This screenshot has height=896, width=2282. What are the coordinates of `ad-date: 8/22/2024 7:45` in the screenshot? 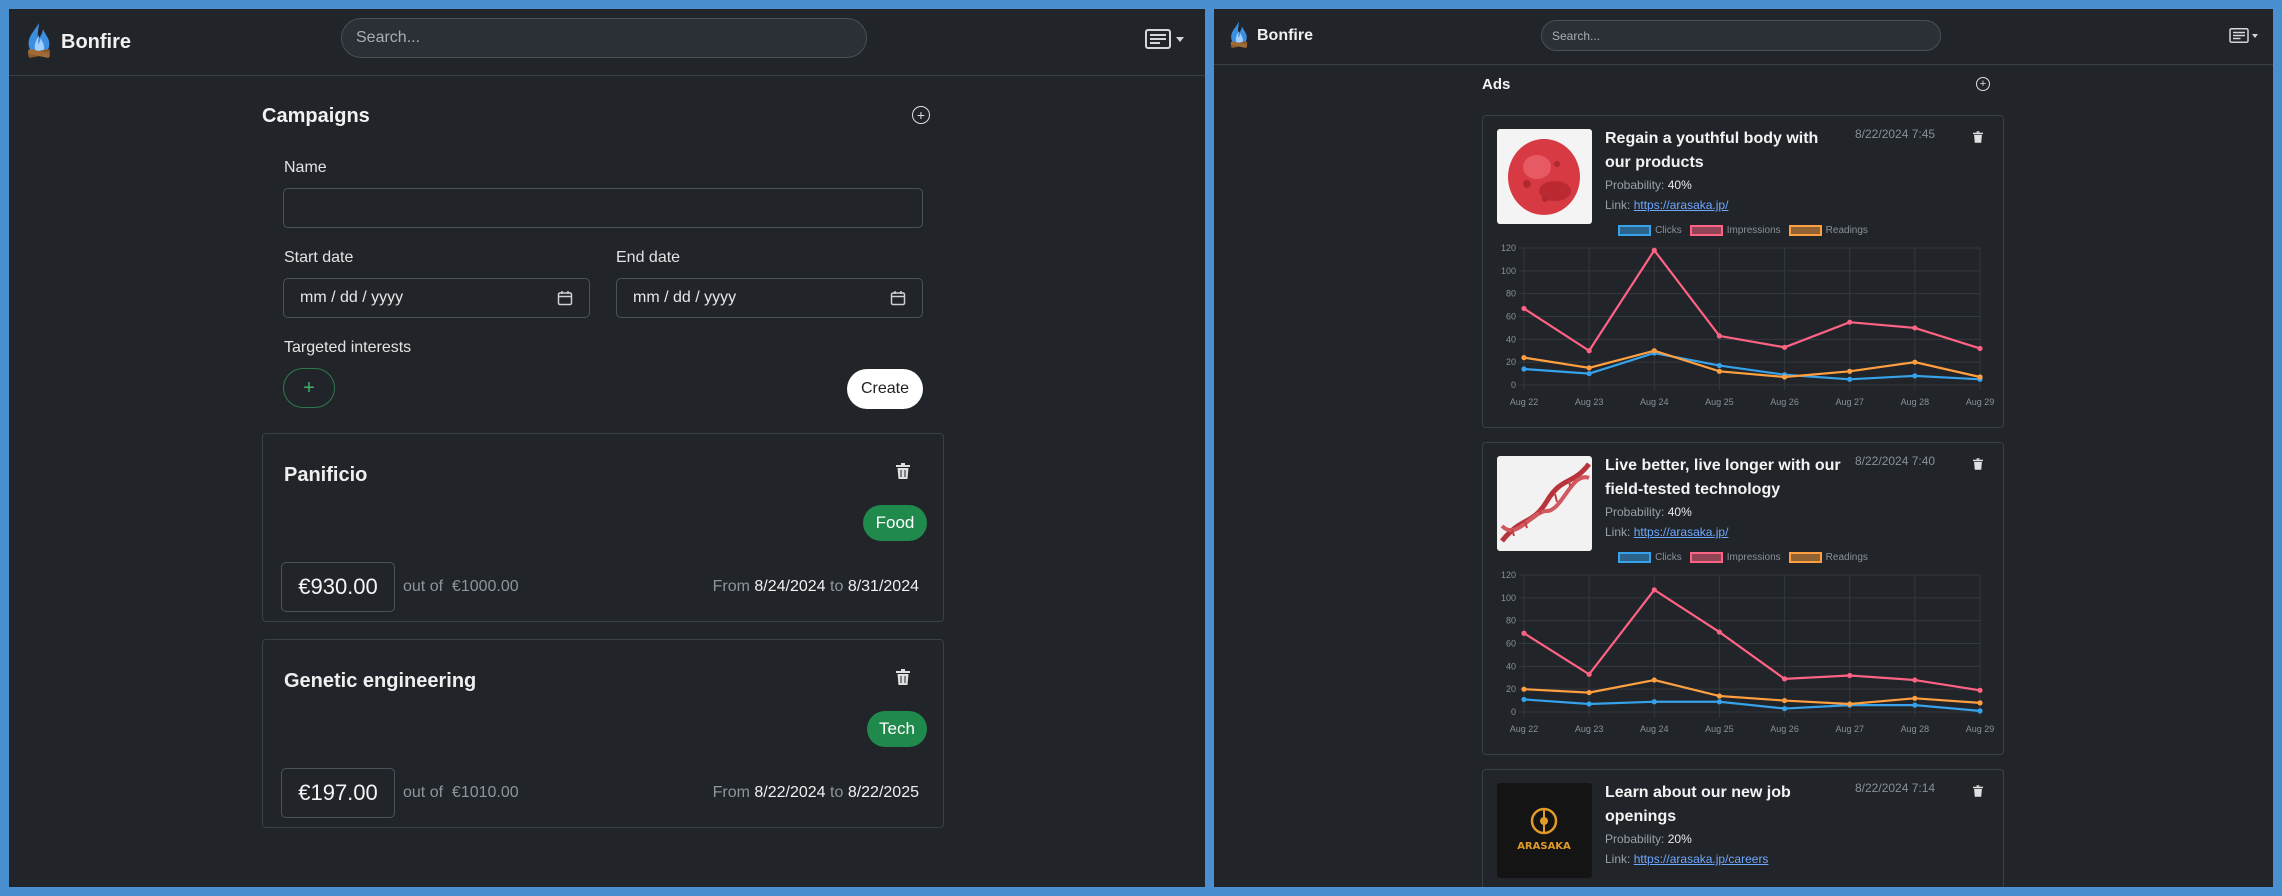 It's located at (1895, 134).